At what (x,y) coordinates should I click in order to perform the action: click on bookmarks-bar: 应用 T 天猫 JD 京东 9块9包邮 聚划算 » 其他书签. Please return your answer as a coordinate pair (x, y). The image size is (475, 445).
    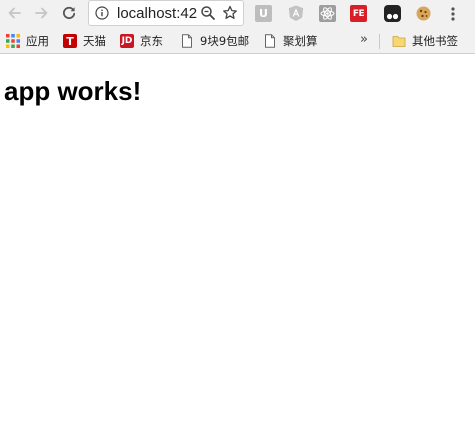
    Looking at the image, I should click on (237, 41).